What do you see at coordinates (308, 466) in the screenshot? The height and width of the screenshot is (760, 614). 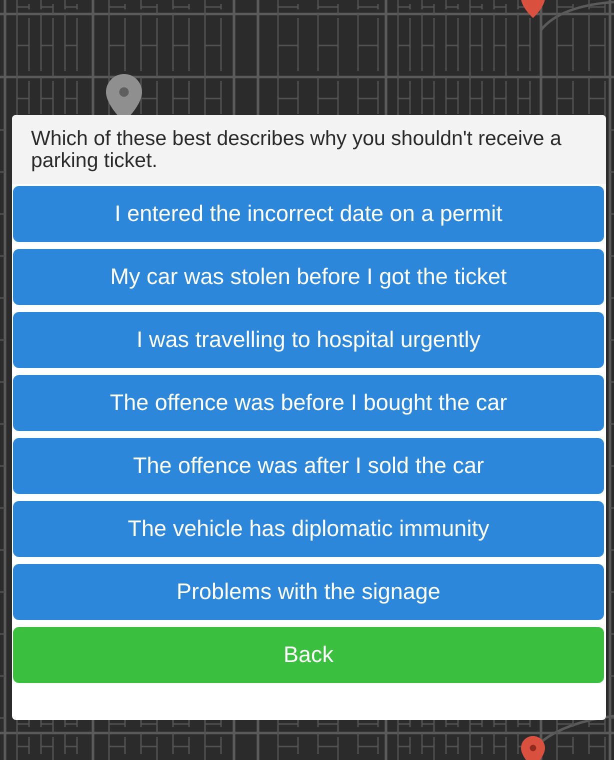 I see `option-button: The offence was after I sold the car` at bounding box center [308, 466].